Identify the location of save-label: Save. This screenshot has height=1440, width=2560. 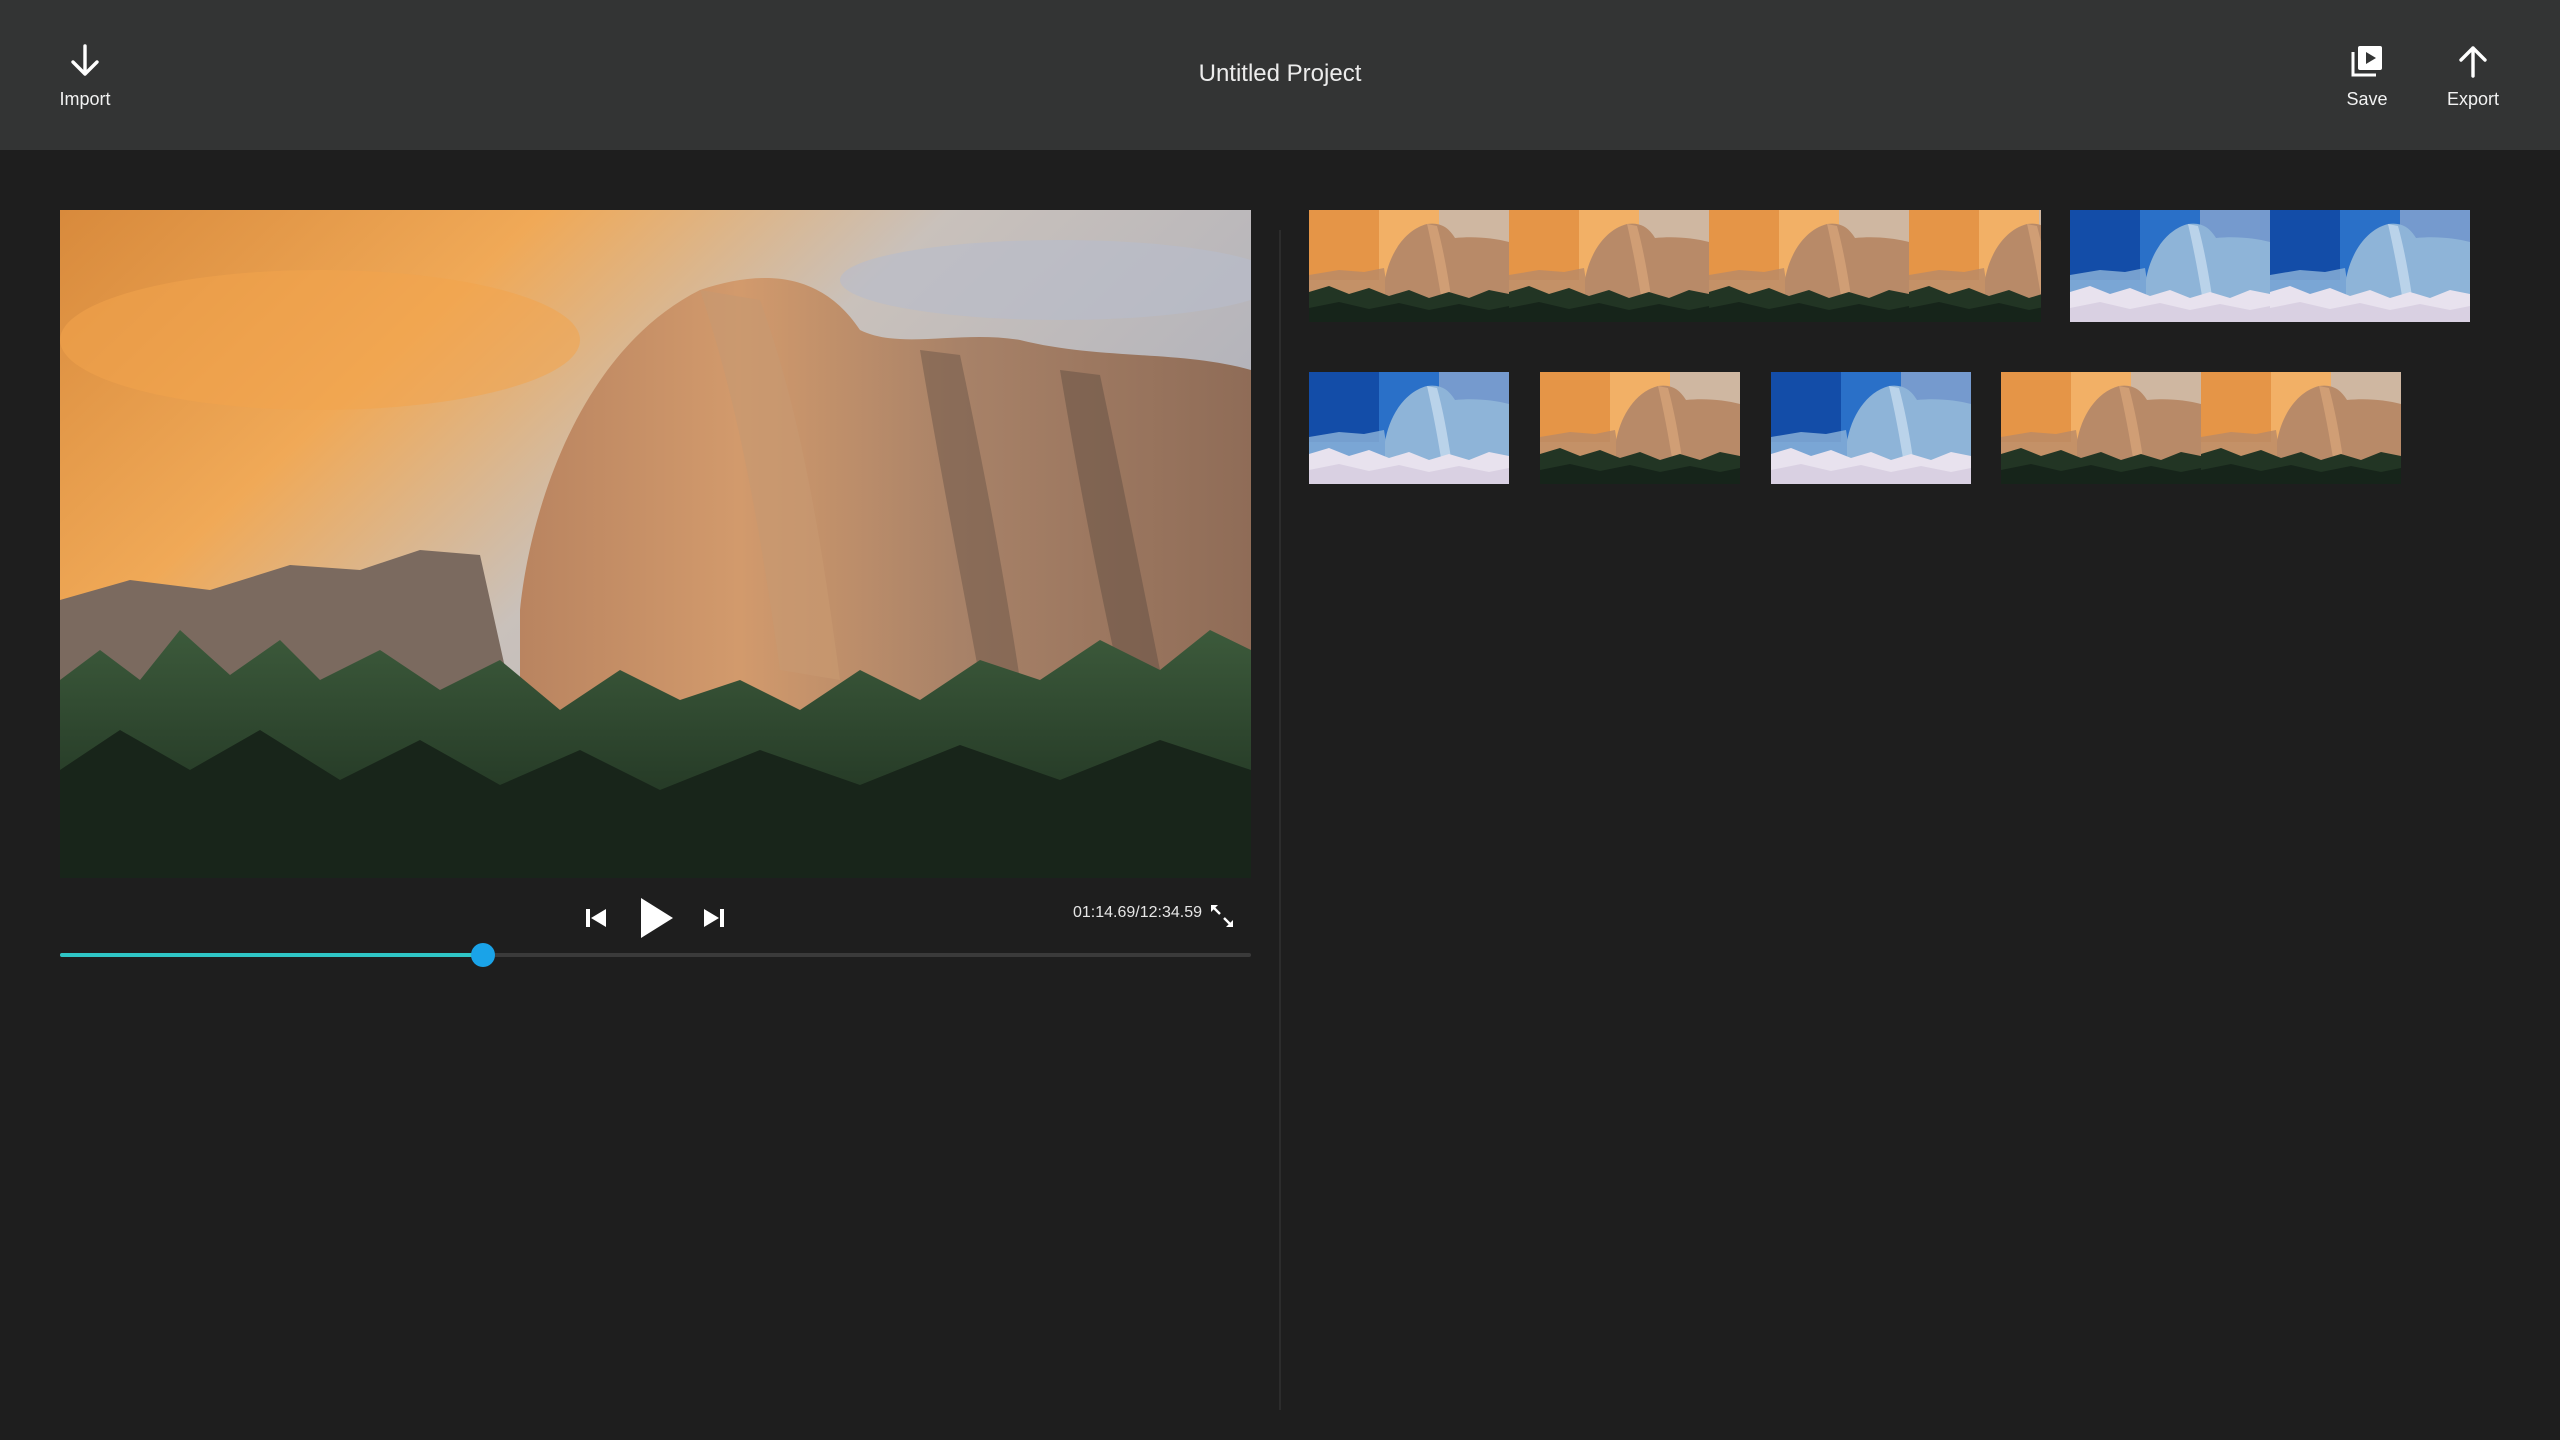
(2367, 98).